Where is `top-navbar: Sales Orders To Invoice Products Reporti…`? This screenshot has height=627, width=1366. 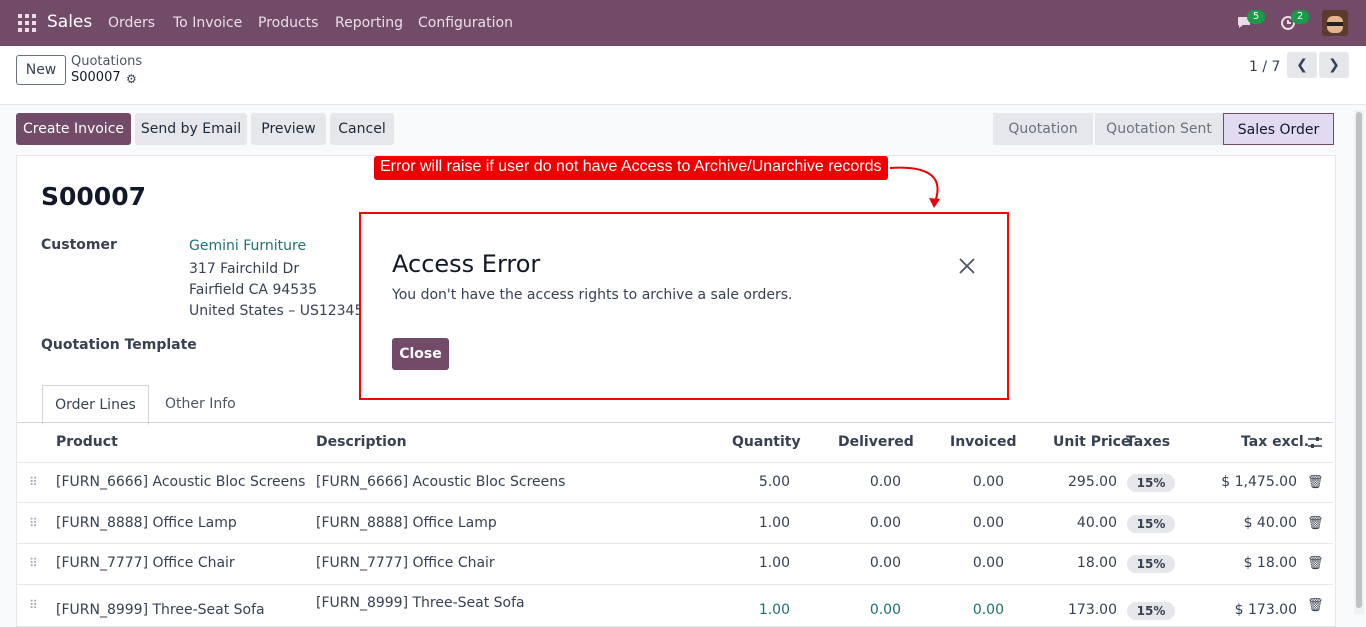 top-navbar: Sales Orders To Invoice Products Reporti… is located at coordinates (683, 23).